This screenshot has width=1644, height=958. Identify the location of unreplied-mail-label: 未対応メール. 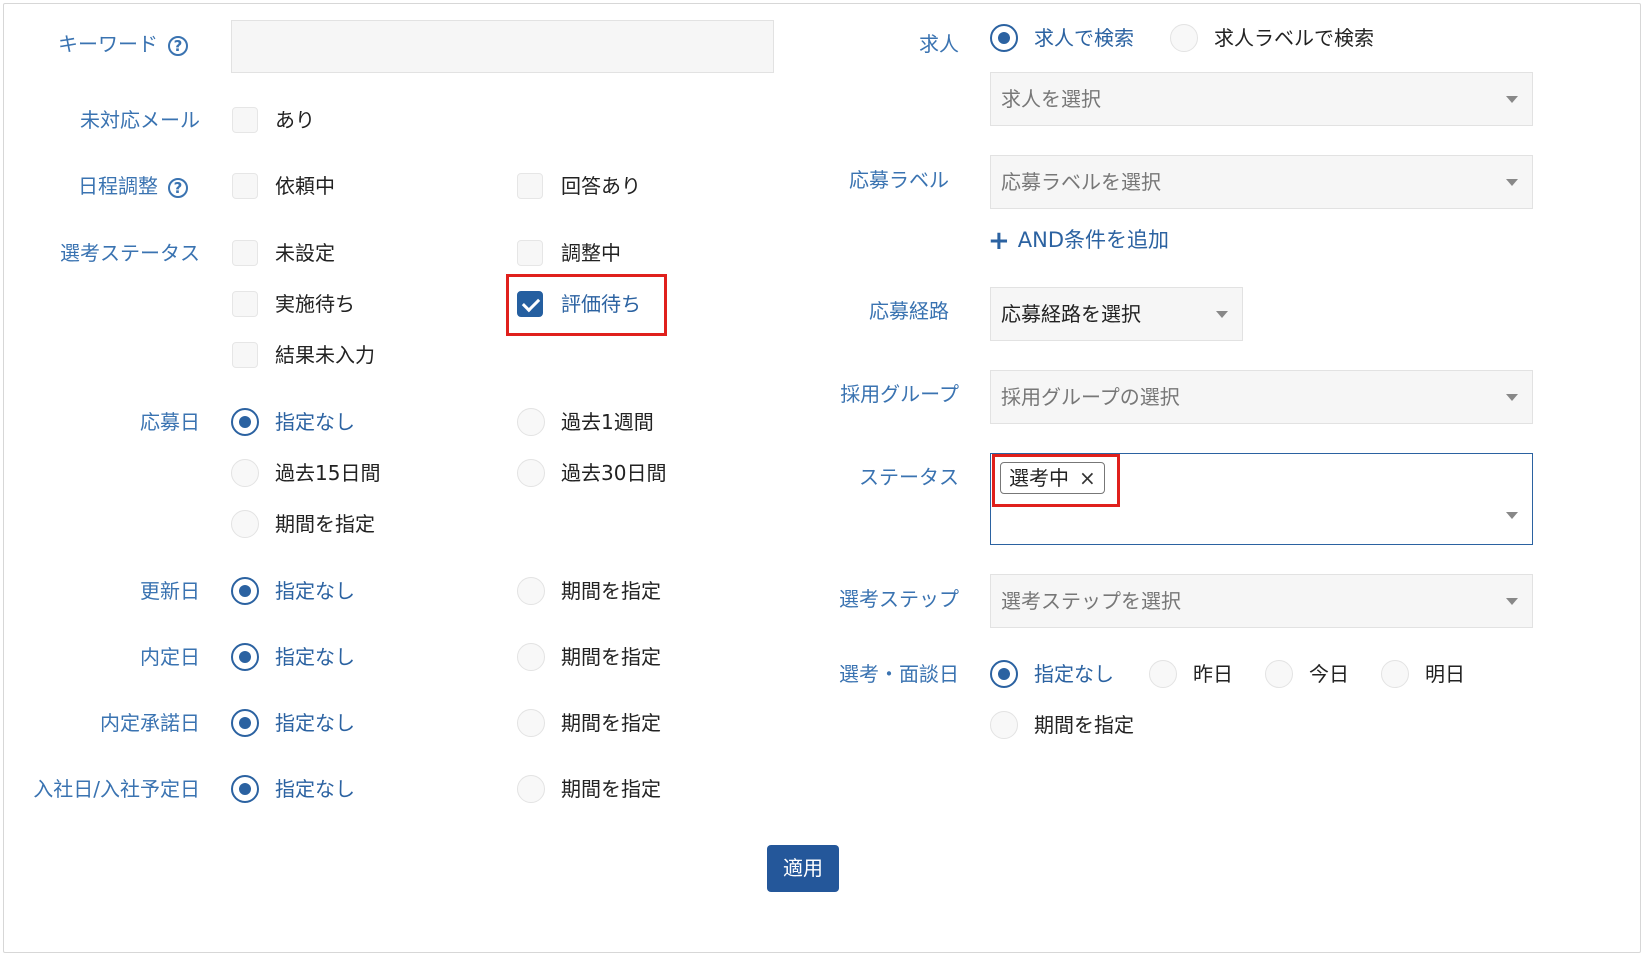
(140, 120).